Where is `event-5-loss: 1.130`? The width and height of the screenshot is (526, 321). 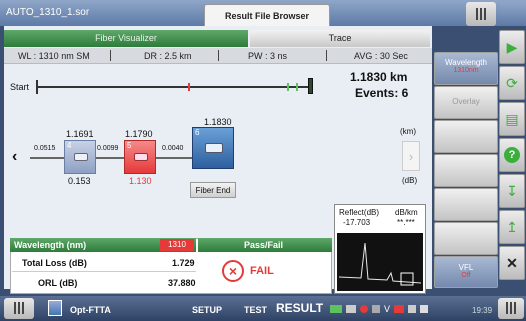
event-5-loss: 1.130 is located at coordinates (140, 181).